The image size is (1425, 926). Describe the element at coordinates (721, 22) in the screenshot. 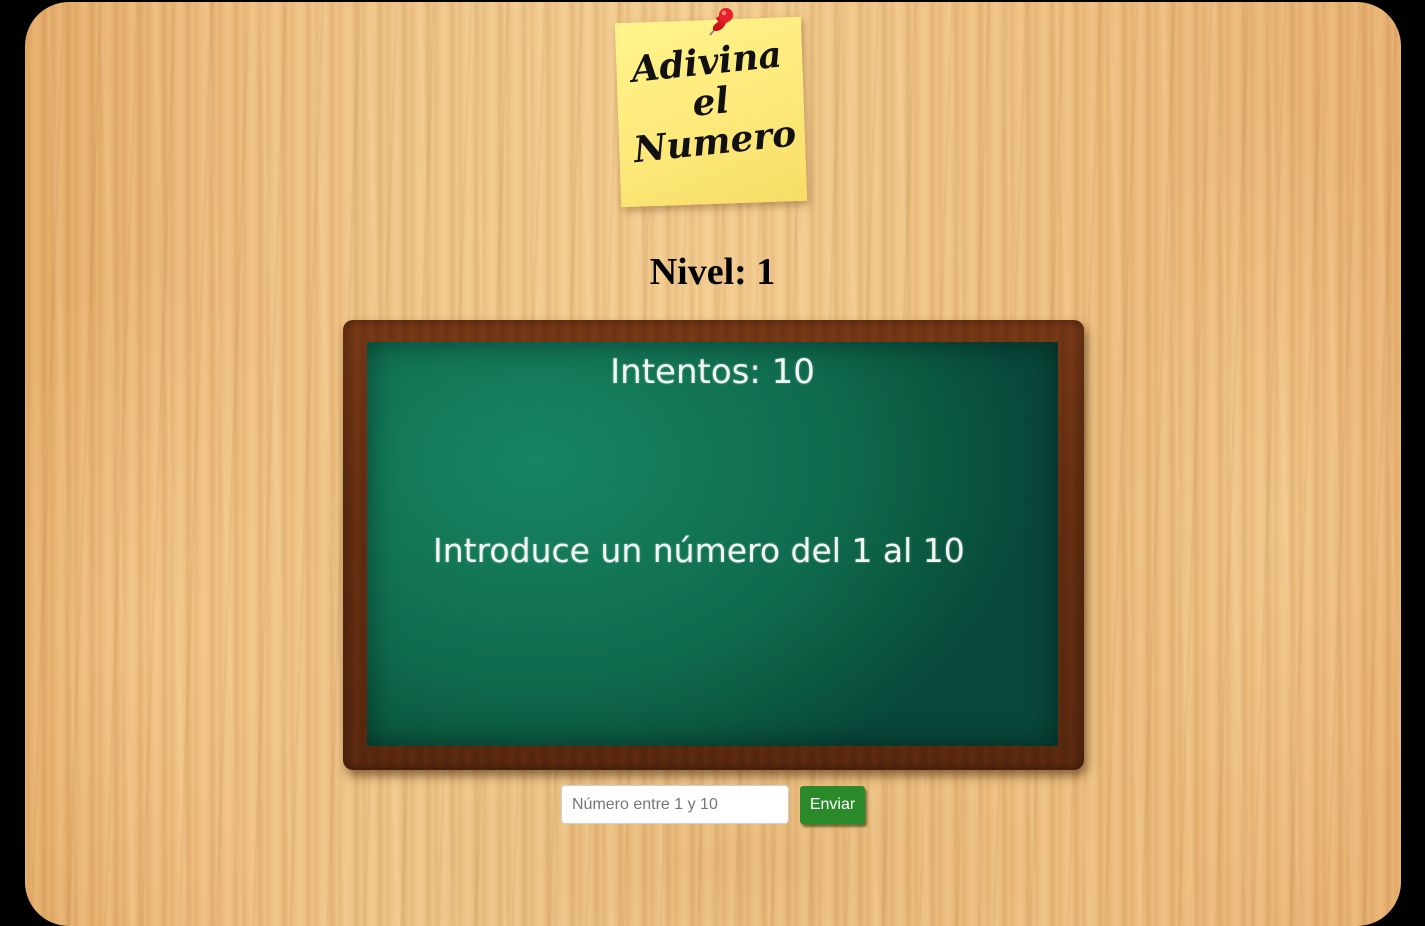

I see `push-pin-icon` at that location.